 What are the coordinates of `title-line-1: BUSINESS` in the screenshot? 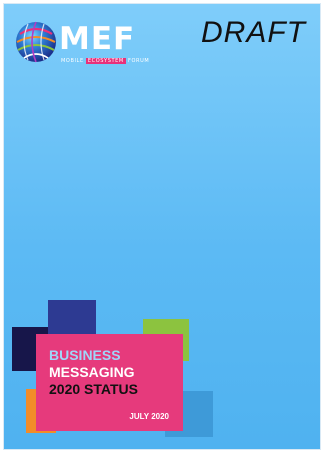 It's located at (85, 355).